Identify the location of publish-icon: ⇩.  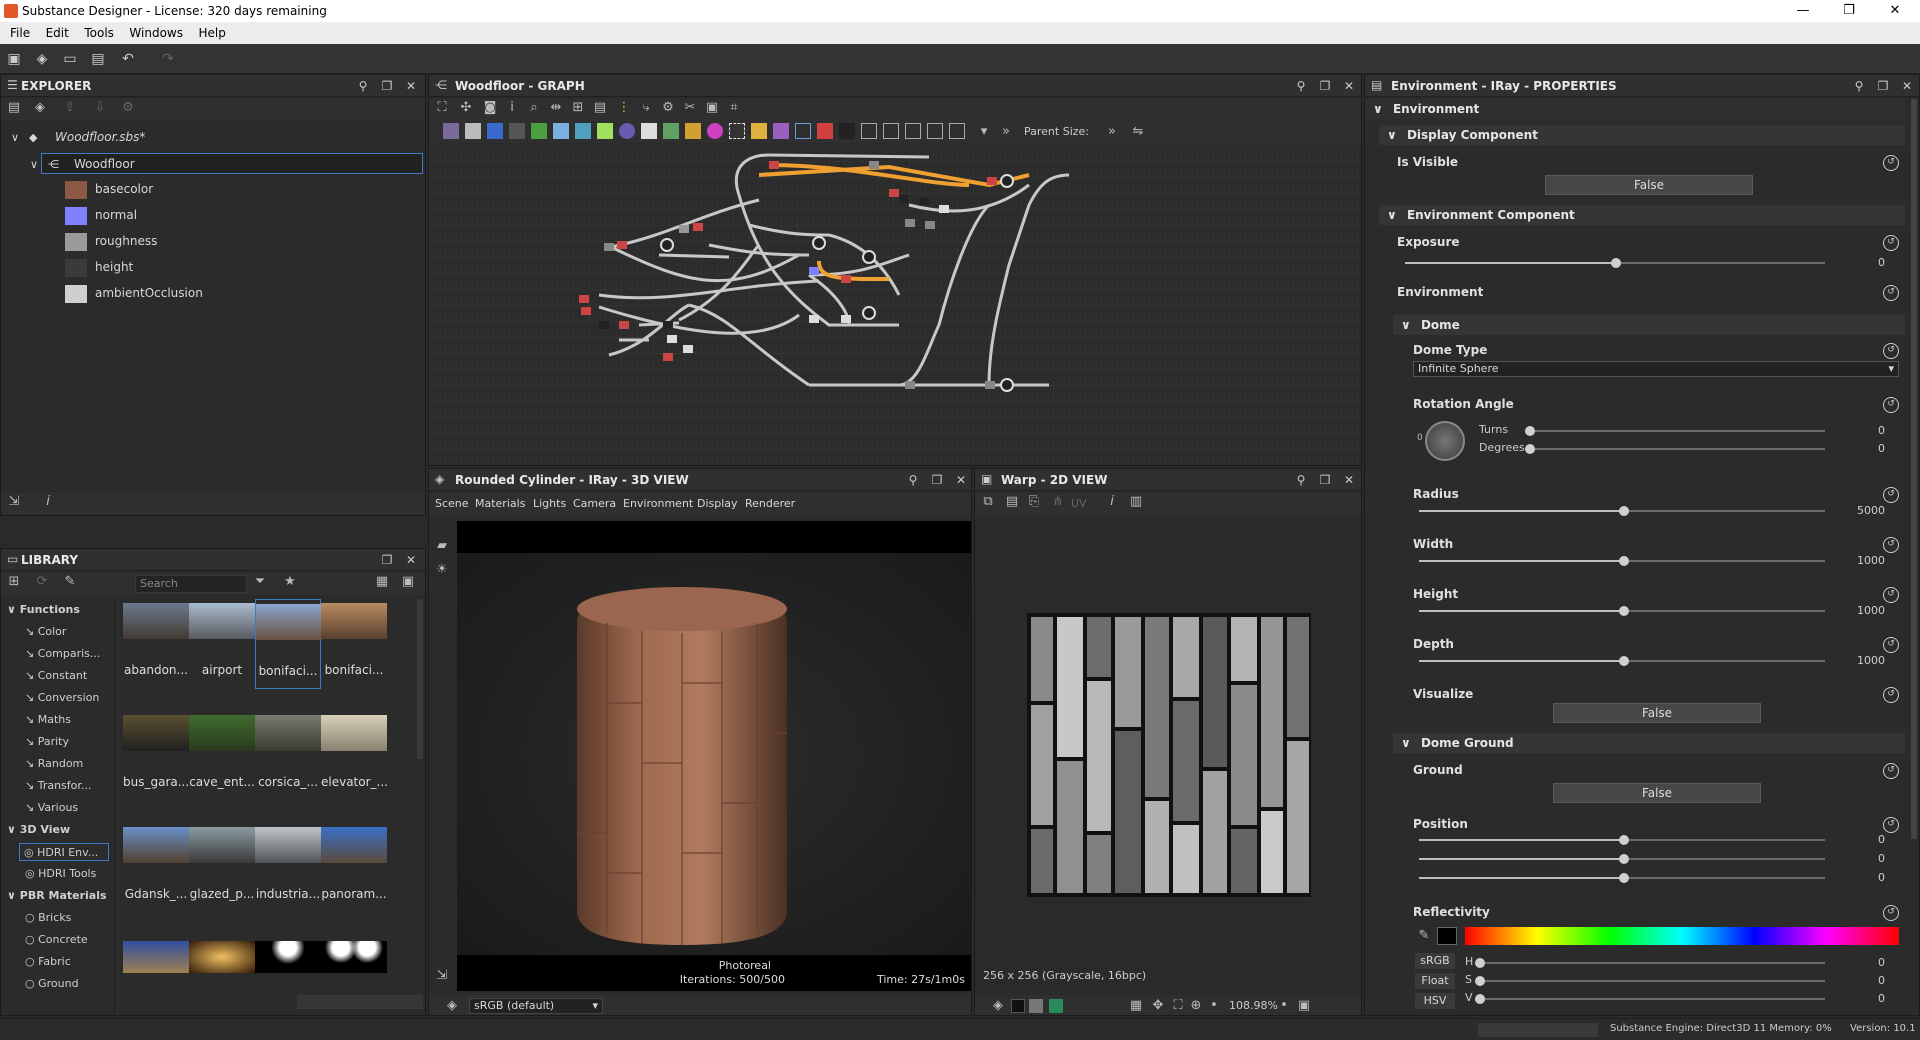
(100, 108).